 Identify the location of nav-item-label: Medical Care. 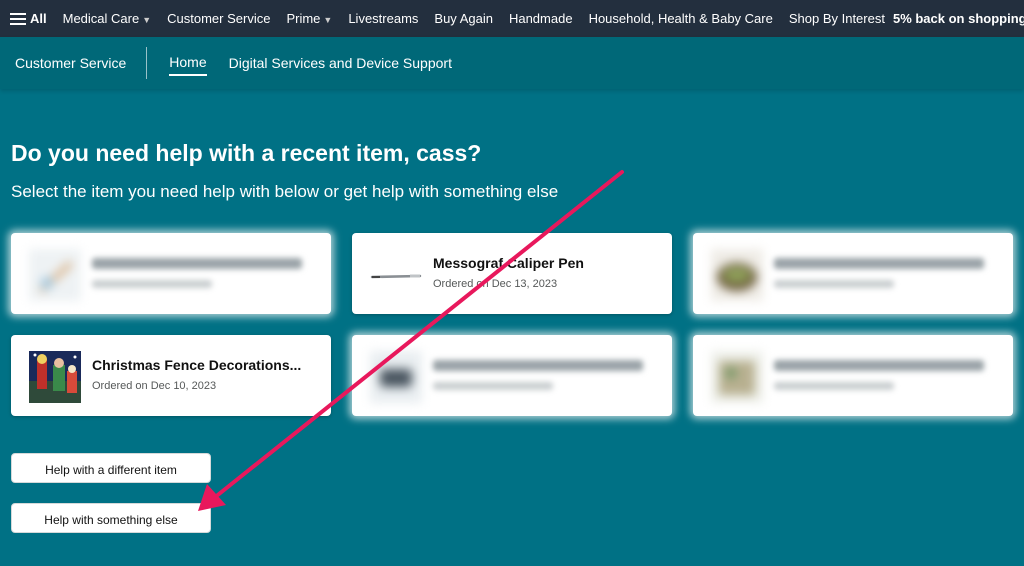
(101, 18).